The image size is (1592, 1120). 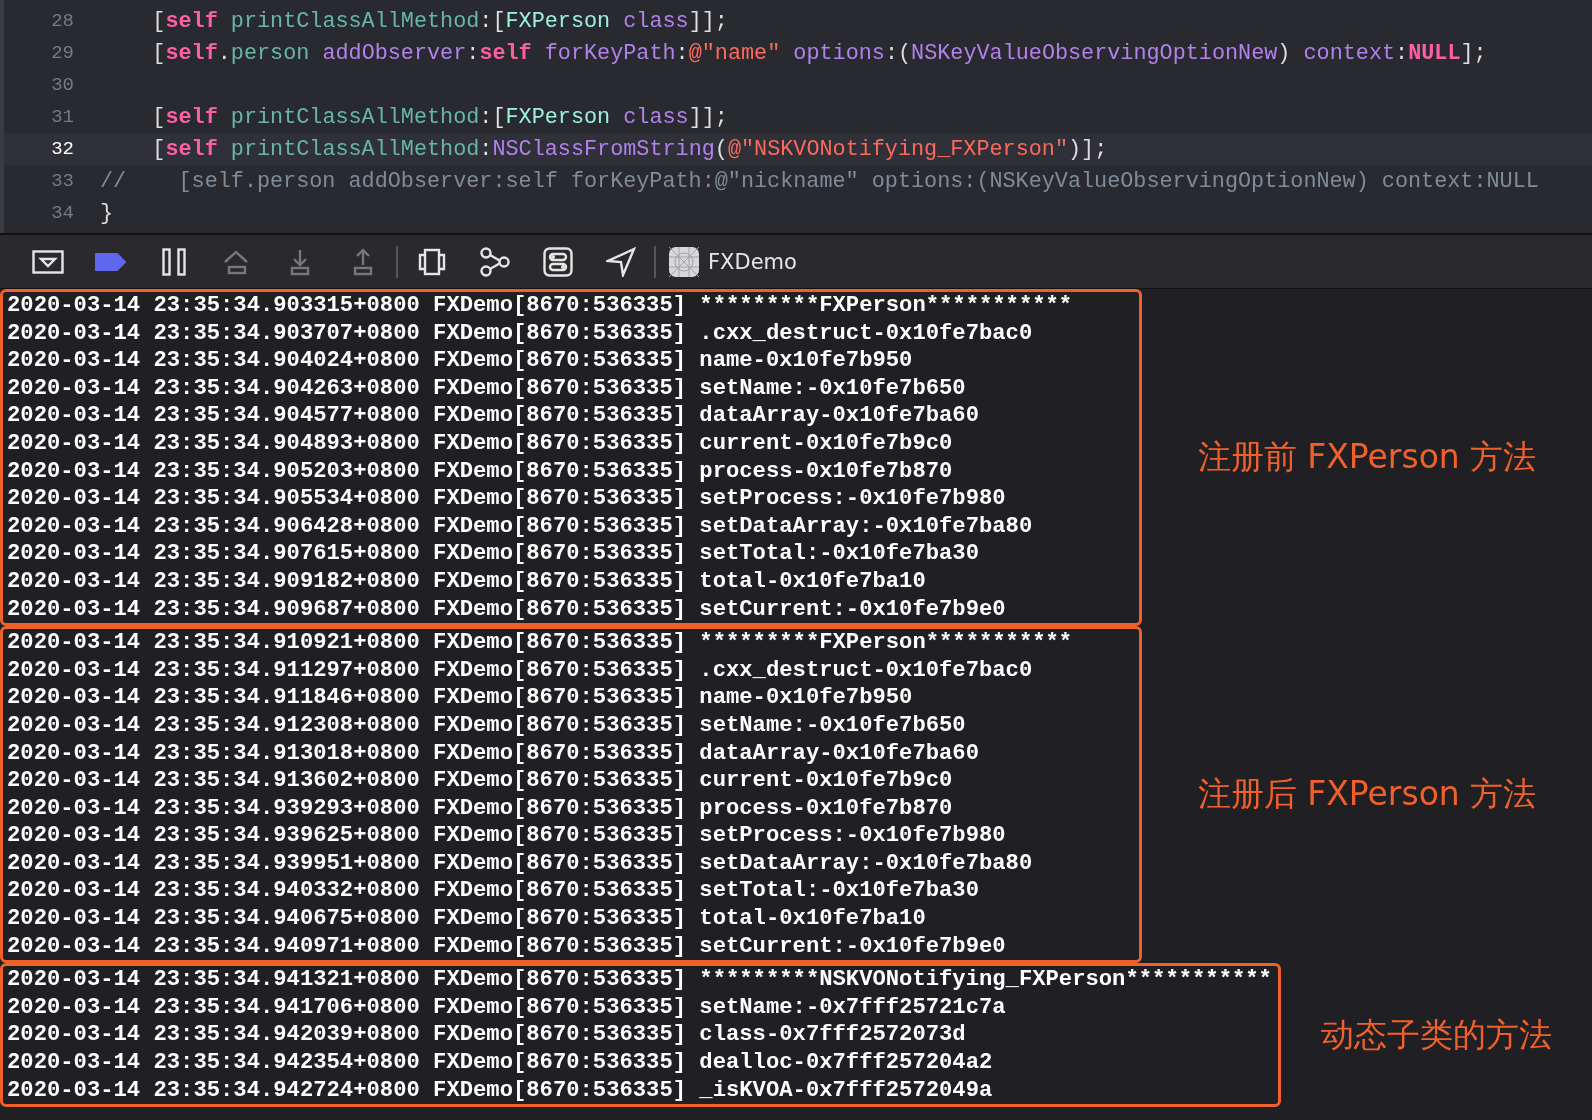 I want to click on log-line: 2020-03-14 23:35:34.942354+0800 FXDemo[8670:536335] dealloc-0x7fff257204a2, so click(x=500, y=1063).